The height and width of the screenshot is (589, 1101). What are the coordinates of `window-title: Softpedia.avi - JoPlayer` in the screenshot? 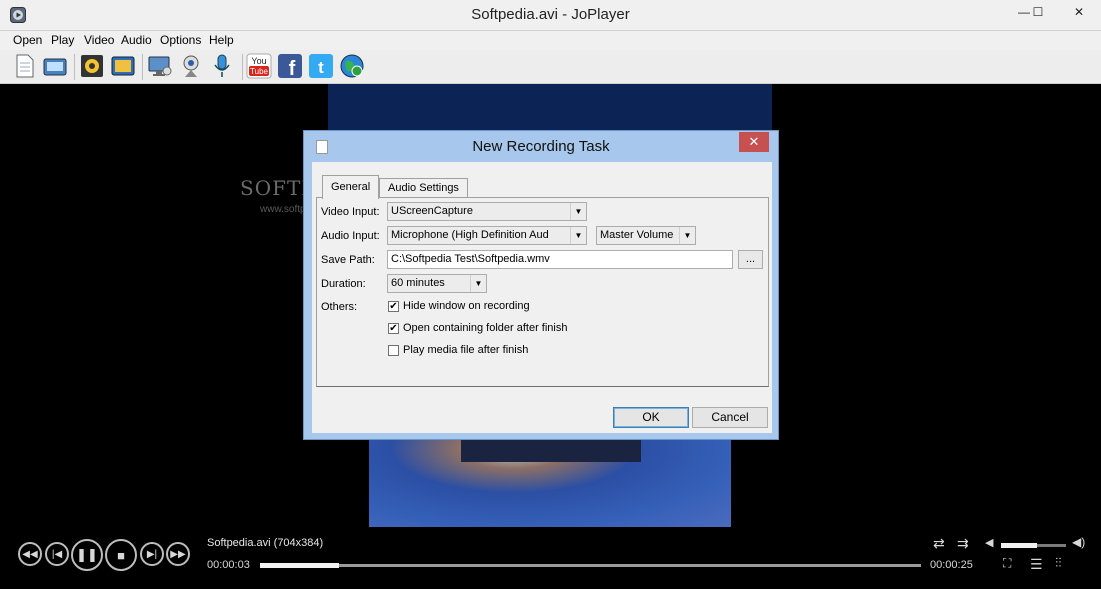 It's located at (550, 14).